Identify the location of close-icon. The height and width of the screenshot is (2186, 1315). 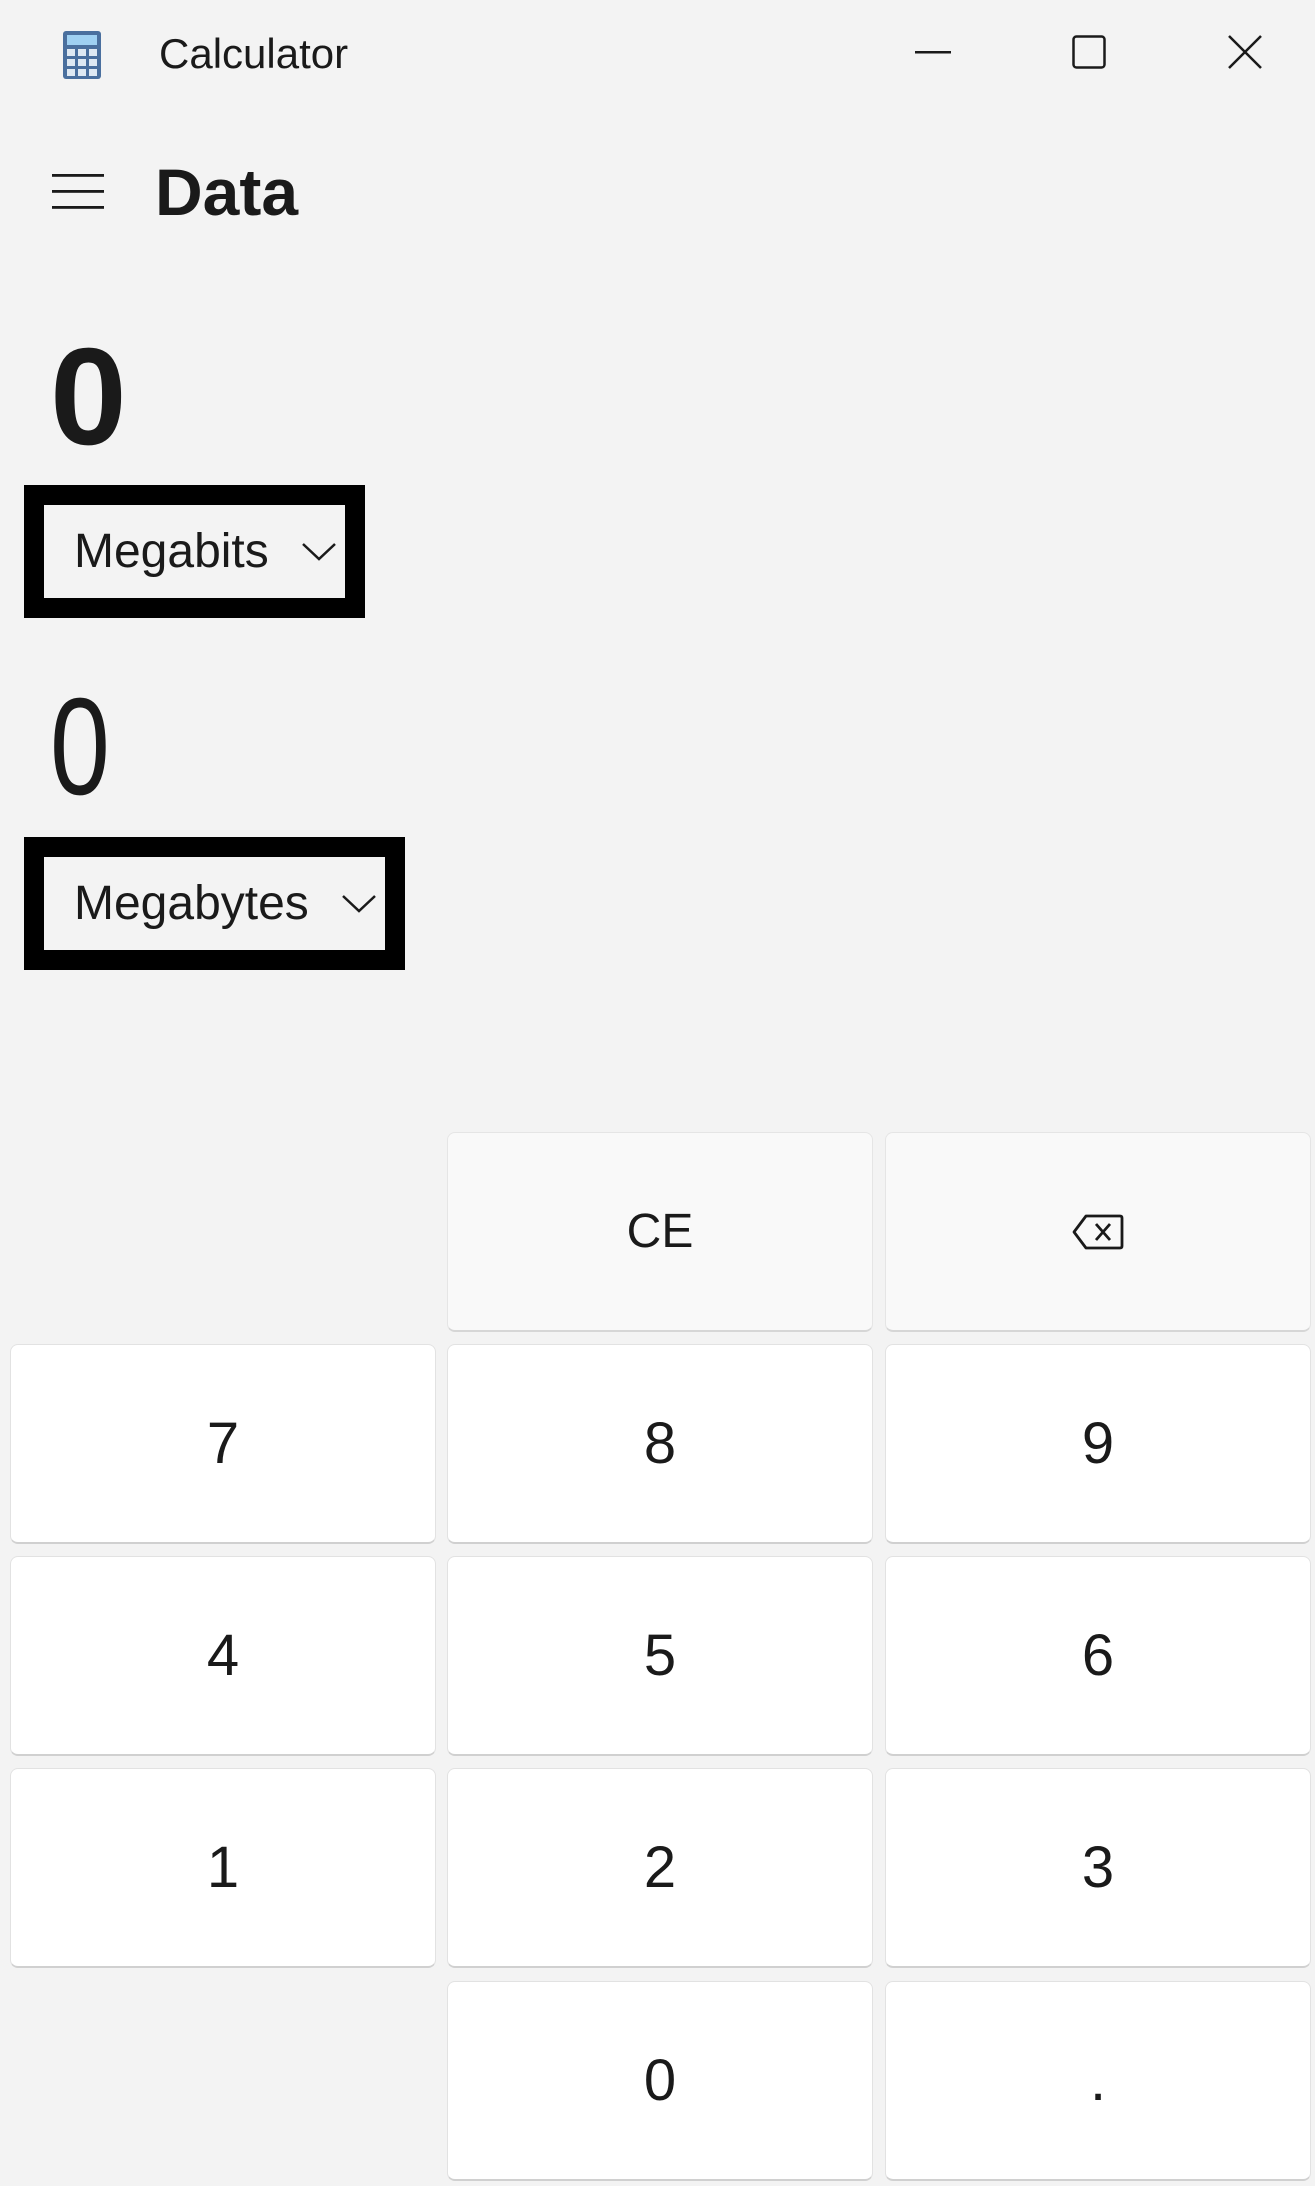
(1245, 52).